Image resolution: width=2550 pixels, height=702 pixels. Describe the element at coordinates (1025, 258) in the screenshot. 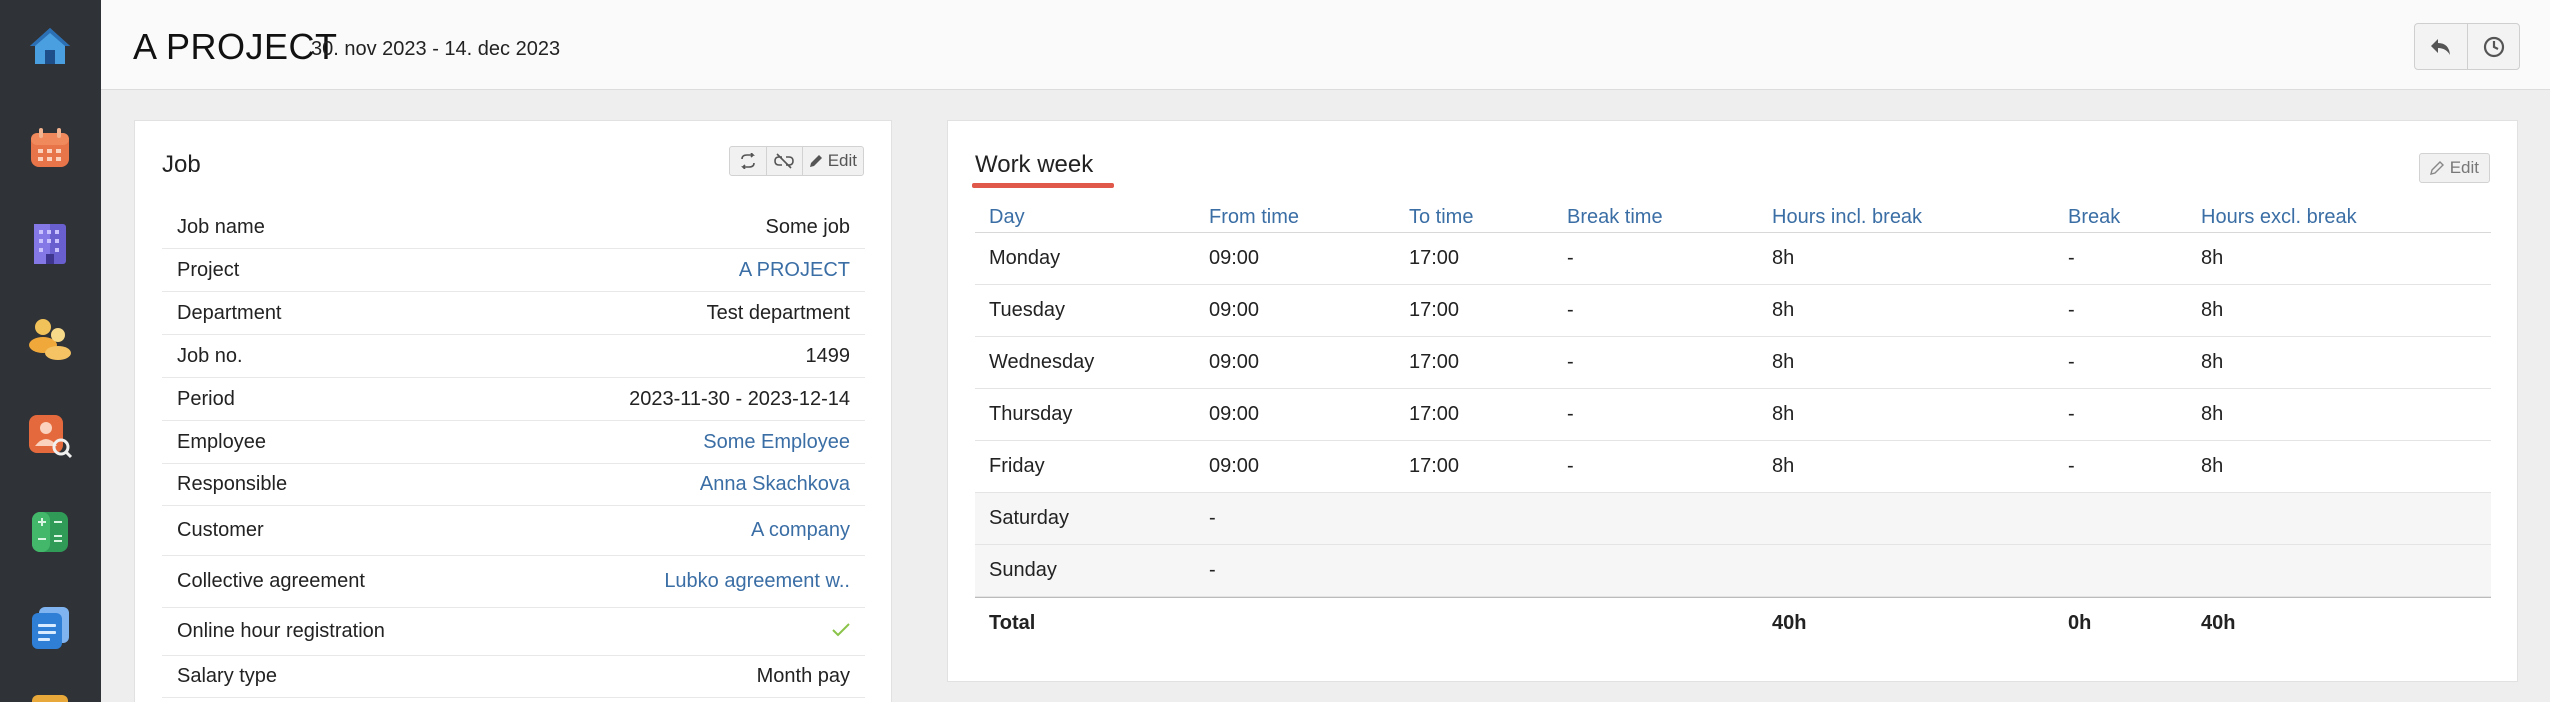

I see `table-cell: Monday` at that location.